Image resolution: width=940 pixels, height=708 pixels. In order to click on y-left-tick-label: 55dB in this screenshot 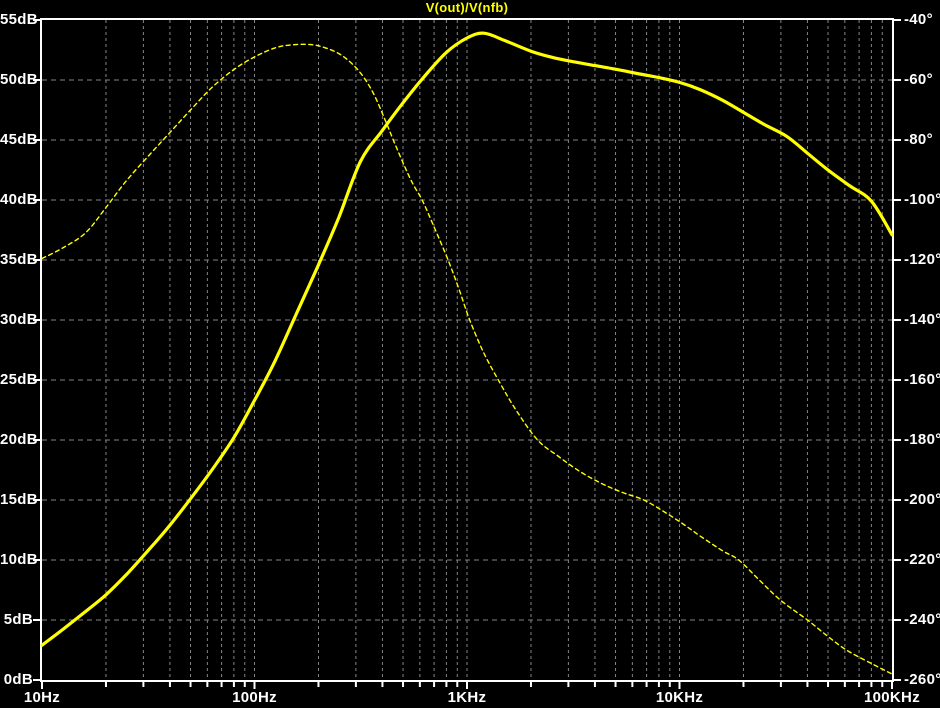, I will do `click(19, 19)`.